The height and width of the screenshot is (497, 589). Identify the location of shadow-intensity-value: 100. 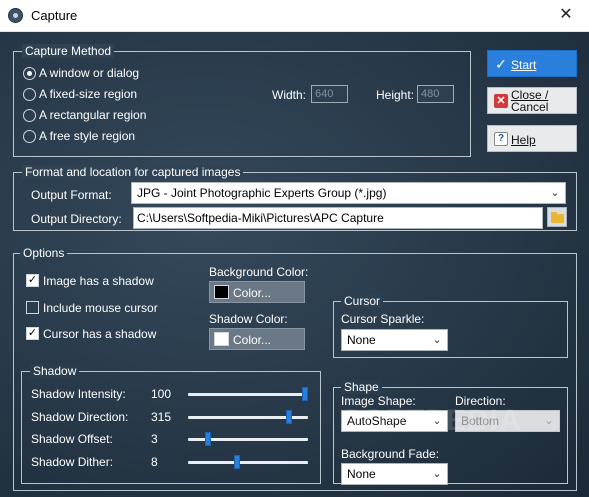
(161, 394).